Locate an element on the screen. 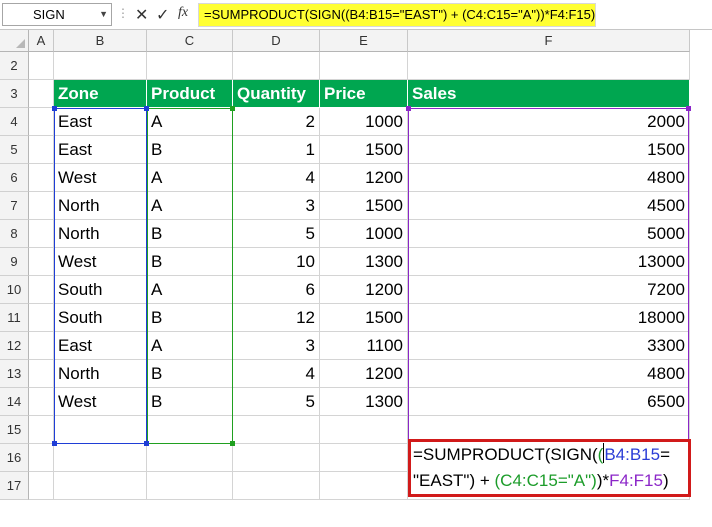 Image resolution: width=712 pixels, height=527 pixels. row-header-5: 5 is located at coordinates (14, 150).